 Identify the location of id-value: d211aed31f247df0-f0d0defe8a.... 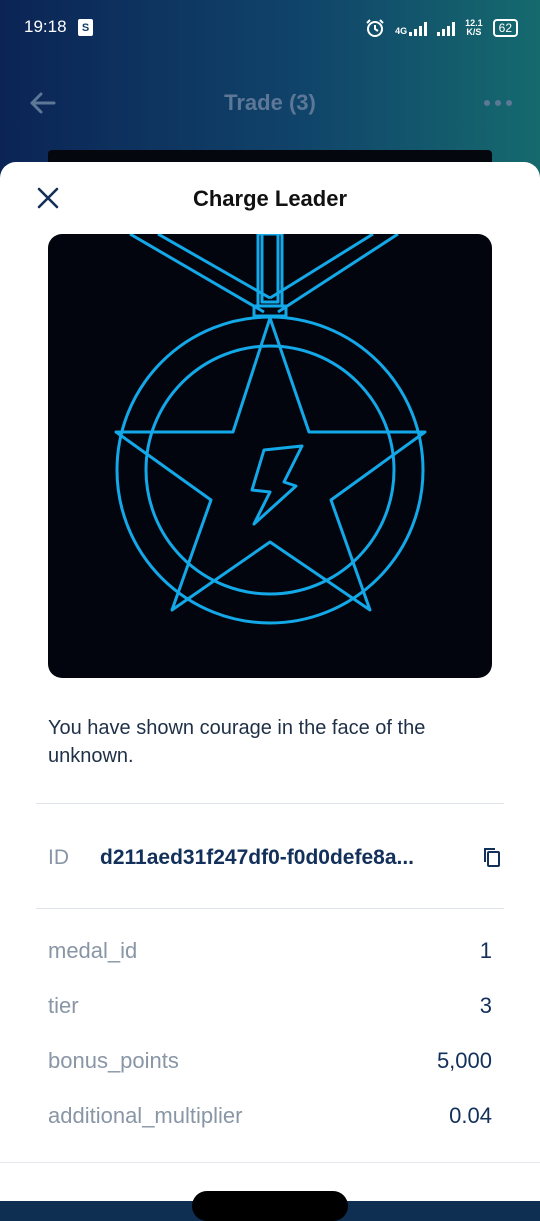
(257, 857).